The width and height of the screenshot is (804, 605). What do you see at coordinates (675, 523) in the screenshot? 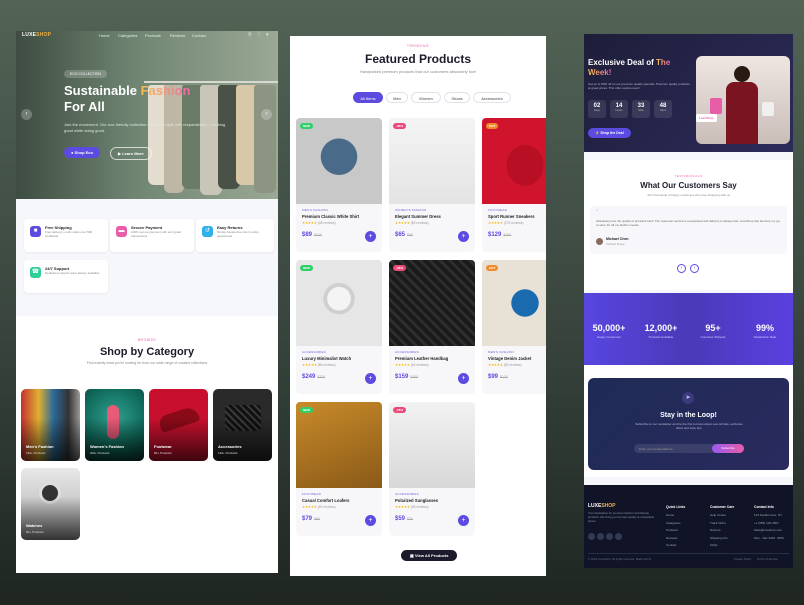
I see `footer-link: Categories` at bounding box center [675, 523].